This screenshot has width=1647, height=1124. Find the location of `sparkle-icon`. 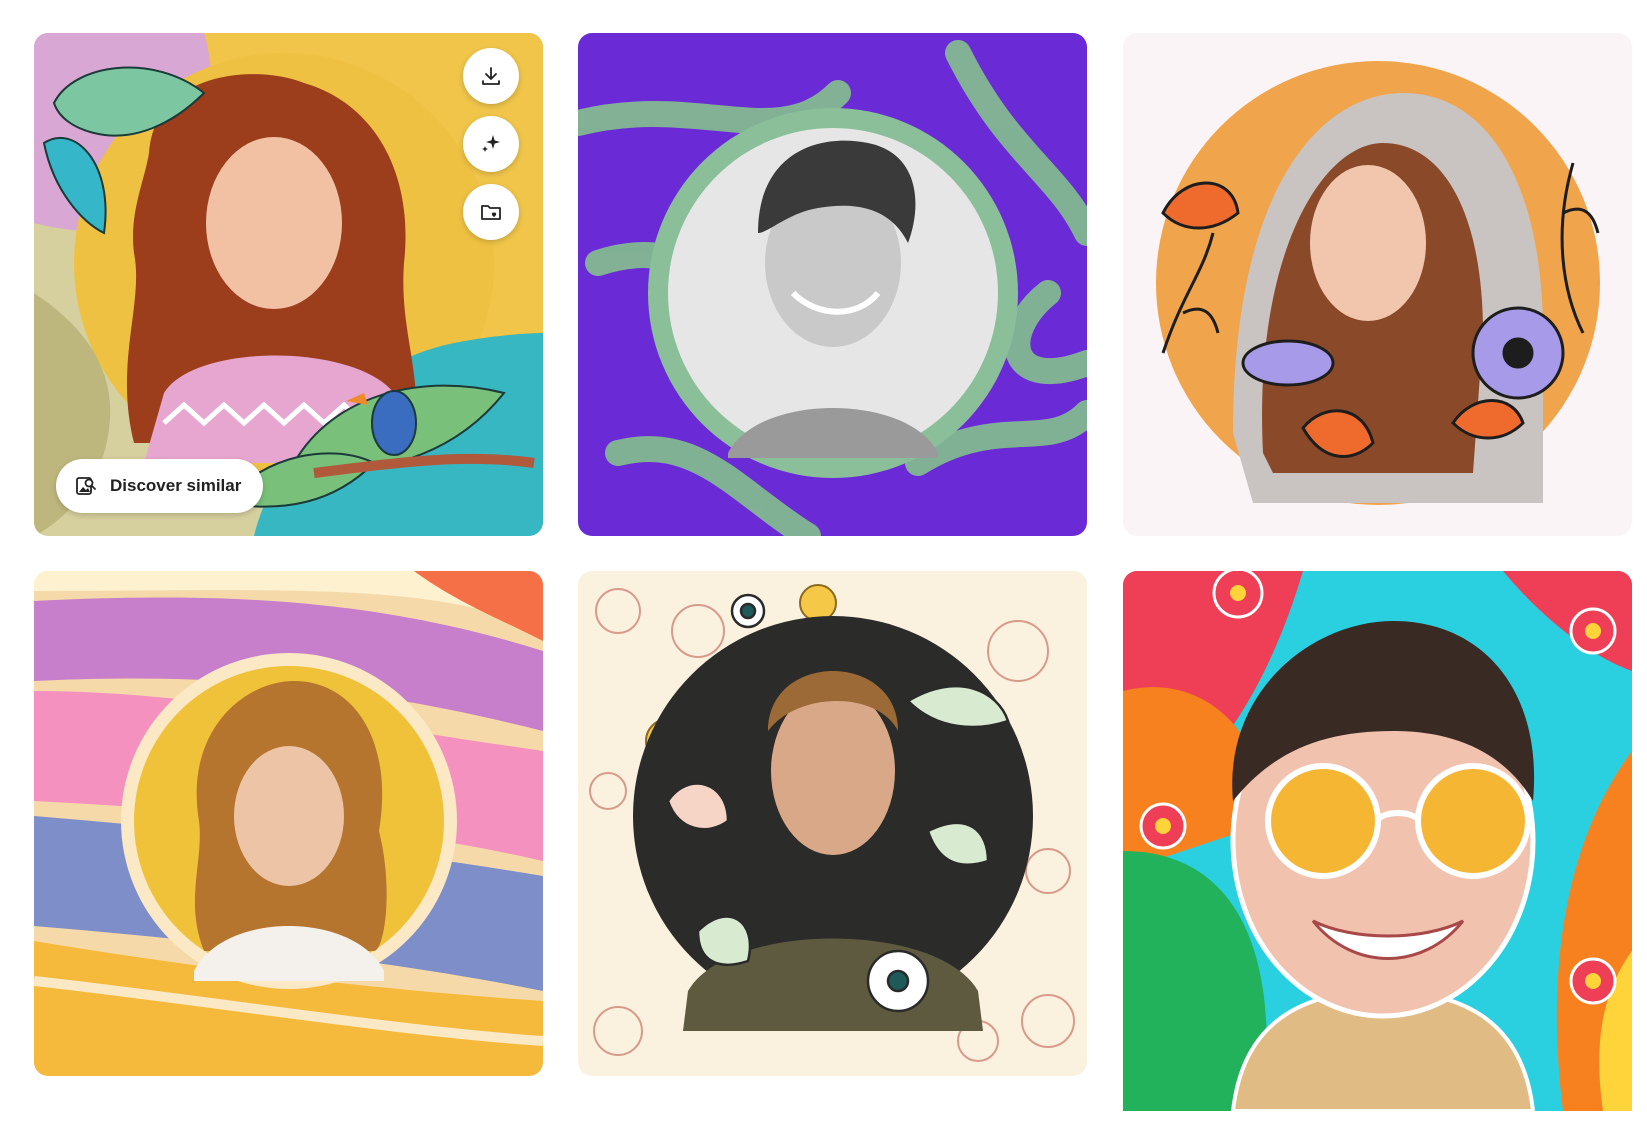

sparkle-icon is located at coordinates (491, 143).